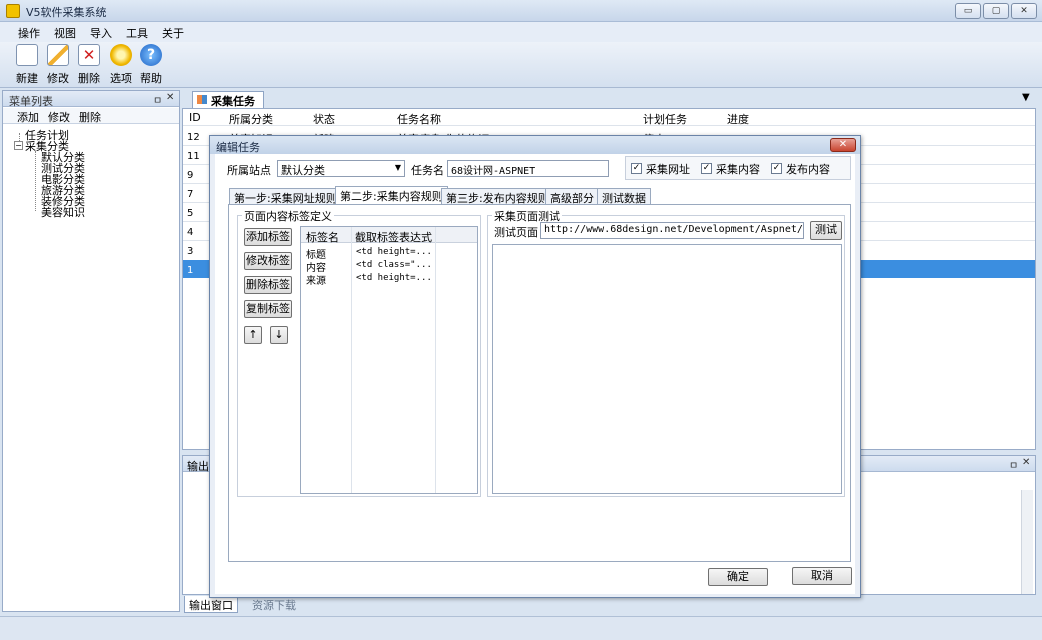  Describe the element at coordinates (391, 195) in the screenshot. I see `tab-step2-content-rules: 第二步:采集内容规则` at that location.